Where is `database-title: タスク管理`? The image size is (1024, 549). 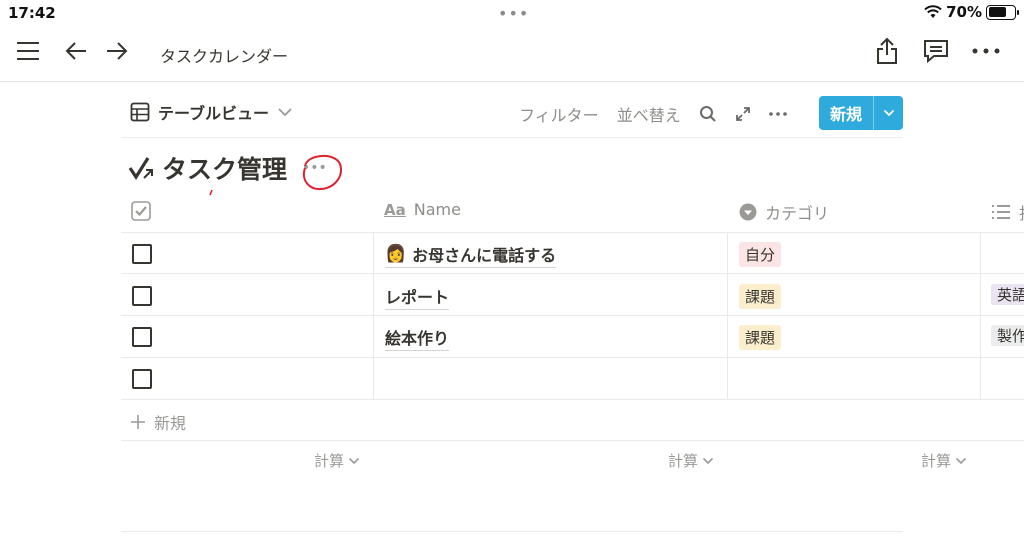
database-title: タスク管理 is located at coordinates (224, 168).